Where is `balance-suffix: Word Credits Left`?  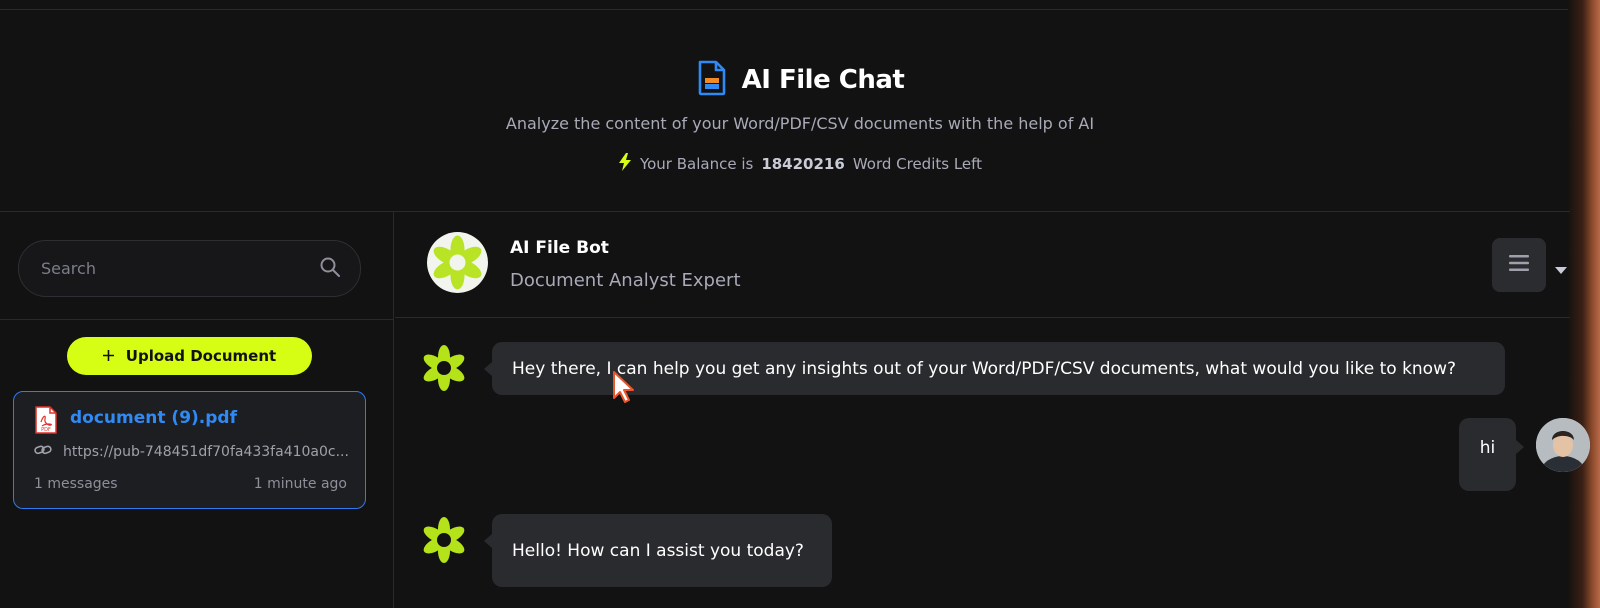 balance-suffix: Word Credits Left is located at coordinates (917, 164).